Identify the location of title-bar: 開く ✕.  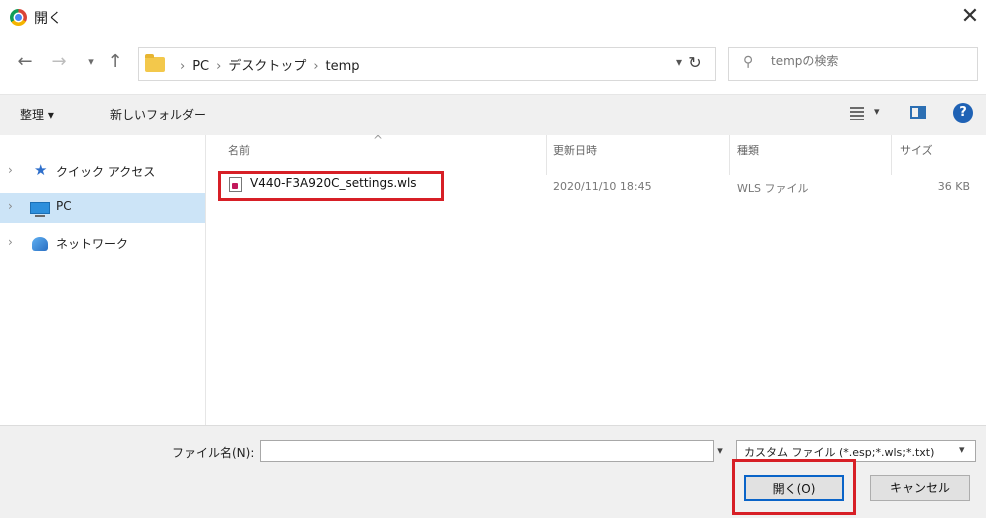
(493, 17).